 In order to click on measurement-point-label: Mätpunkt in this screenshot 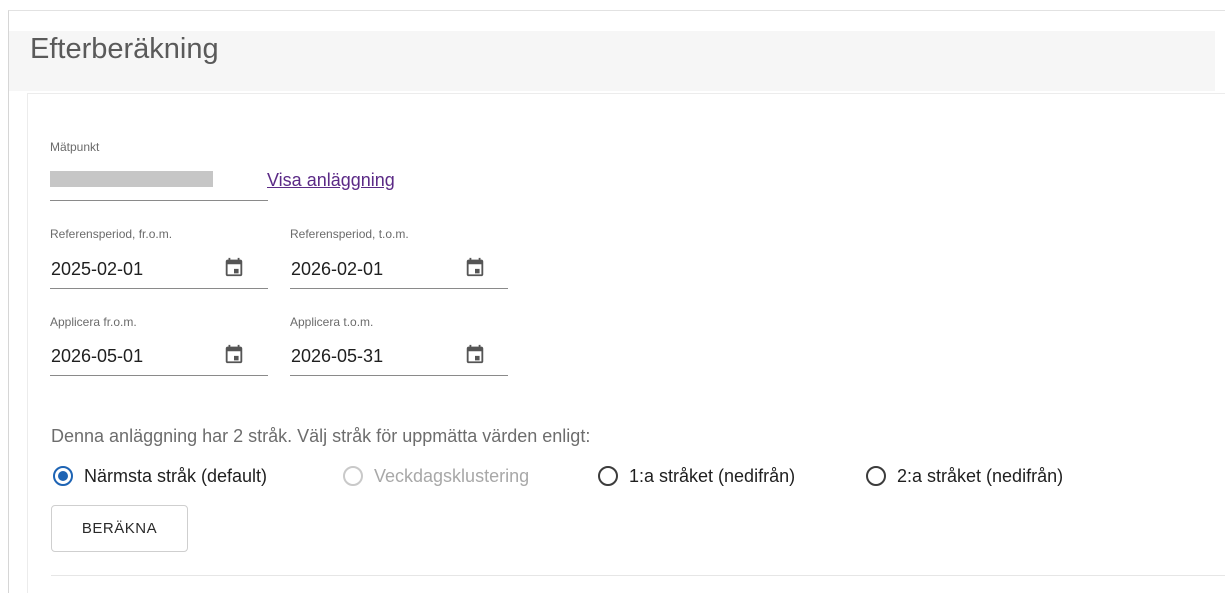, I will do `click(75, 147)`.